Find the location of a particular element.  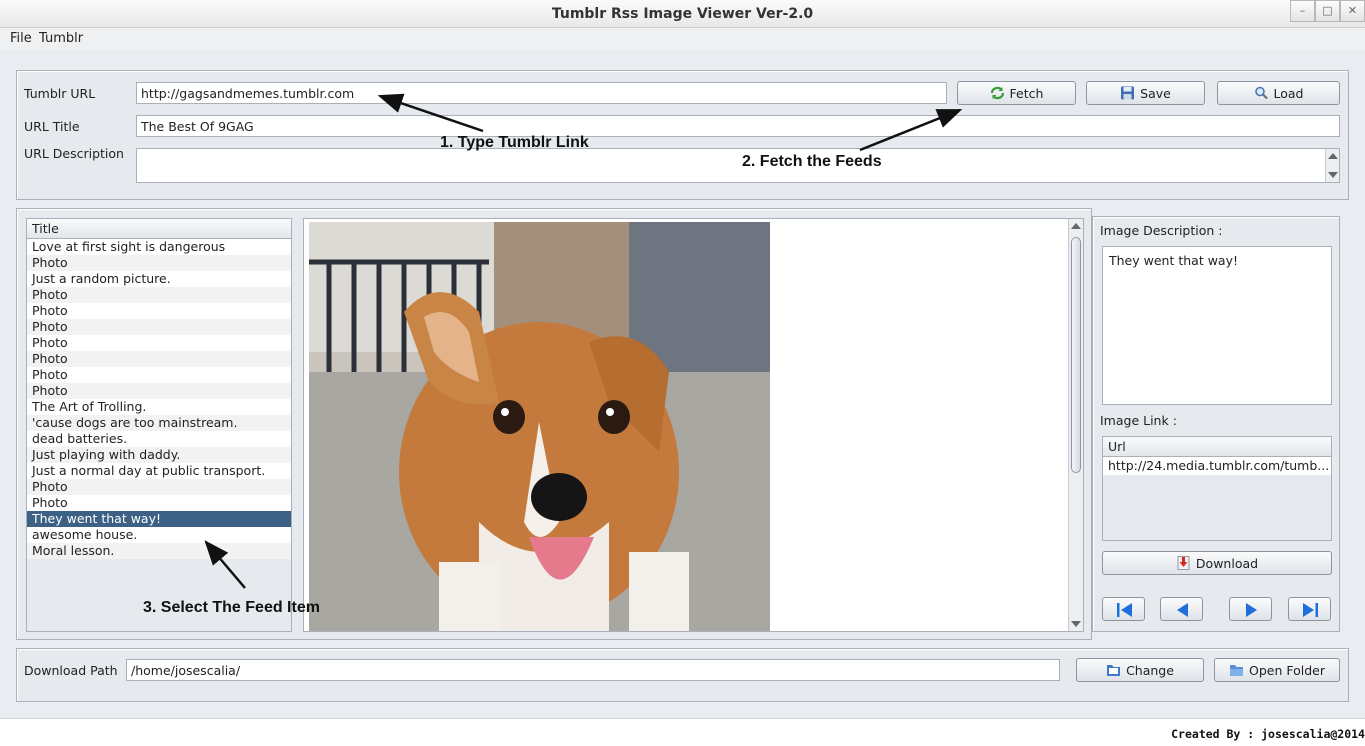

change-label: Change is located at coordinates (1150, 670).